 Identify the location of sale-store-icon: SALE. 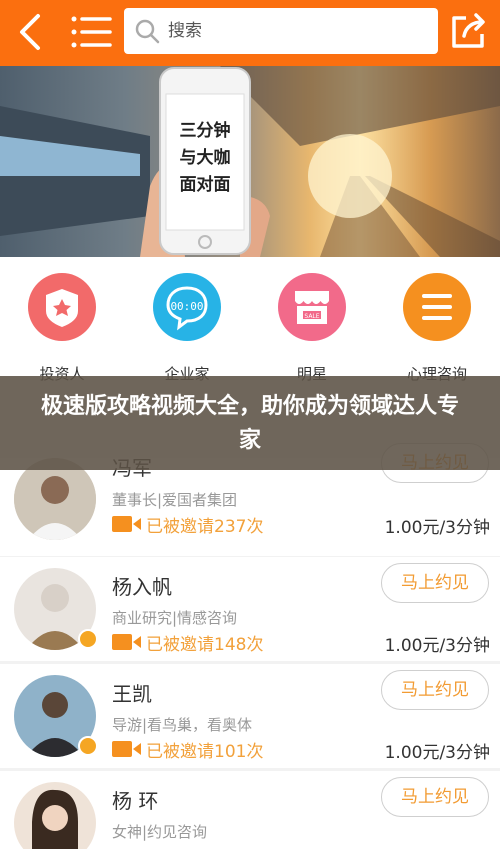
(312, 307).